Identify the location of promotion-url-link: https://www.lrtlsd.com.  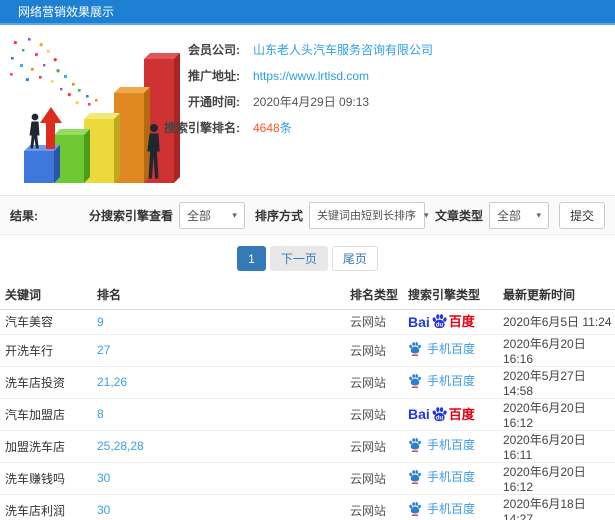
(311, 76).